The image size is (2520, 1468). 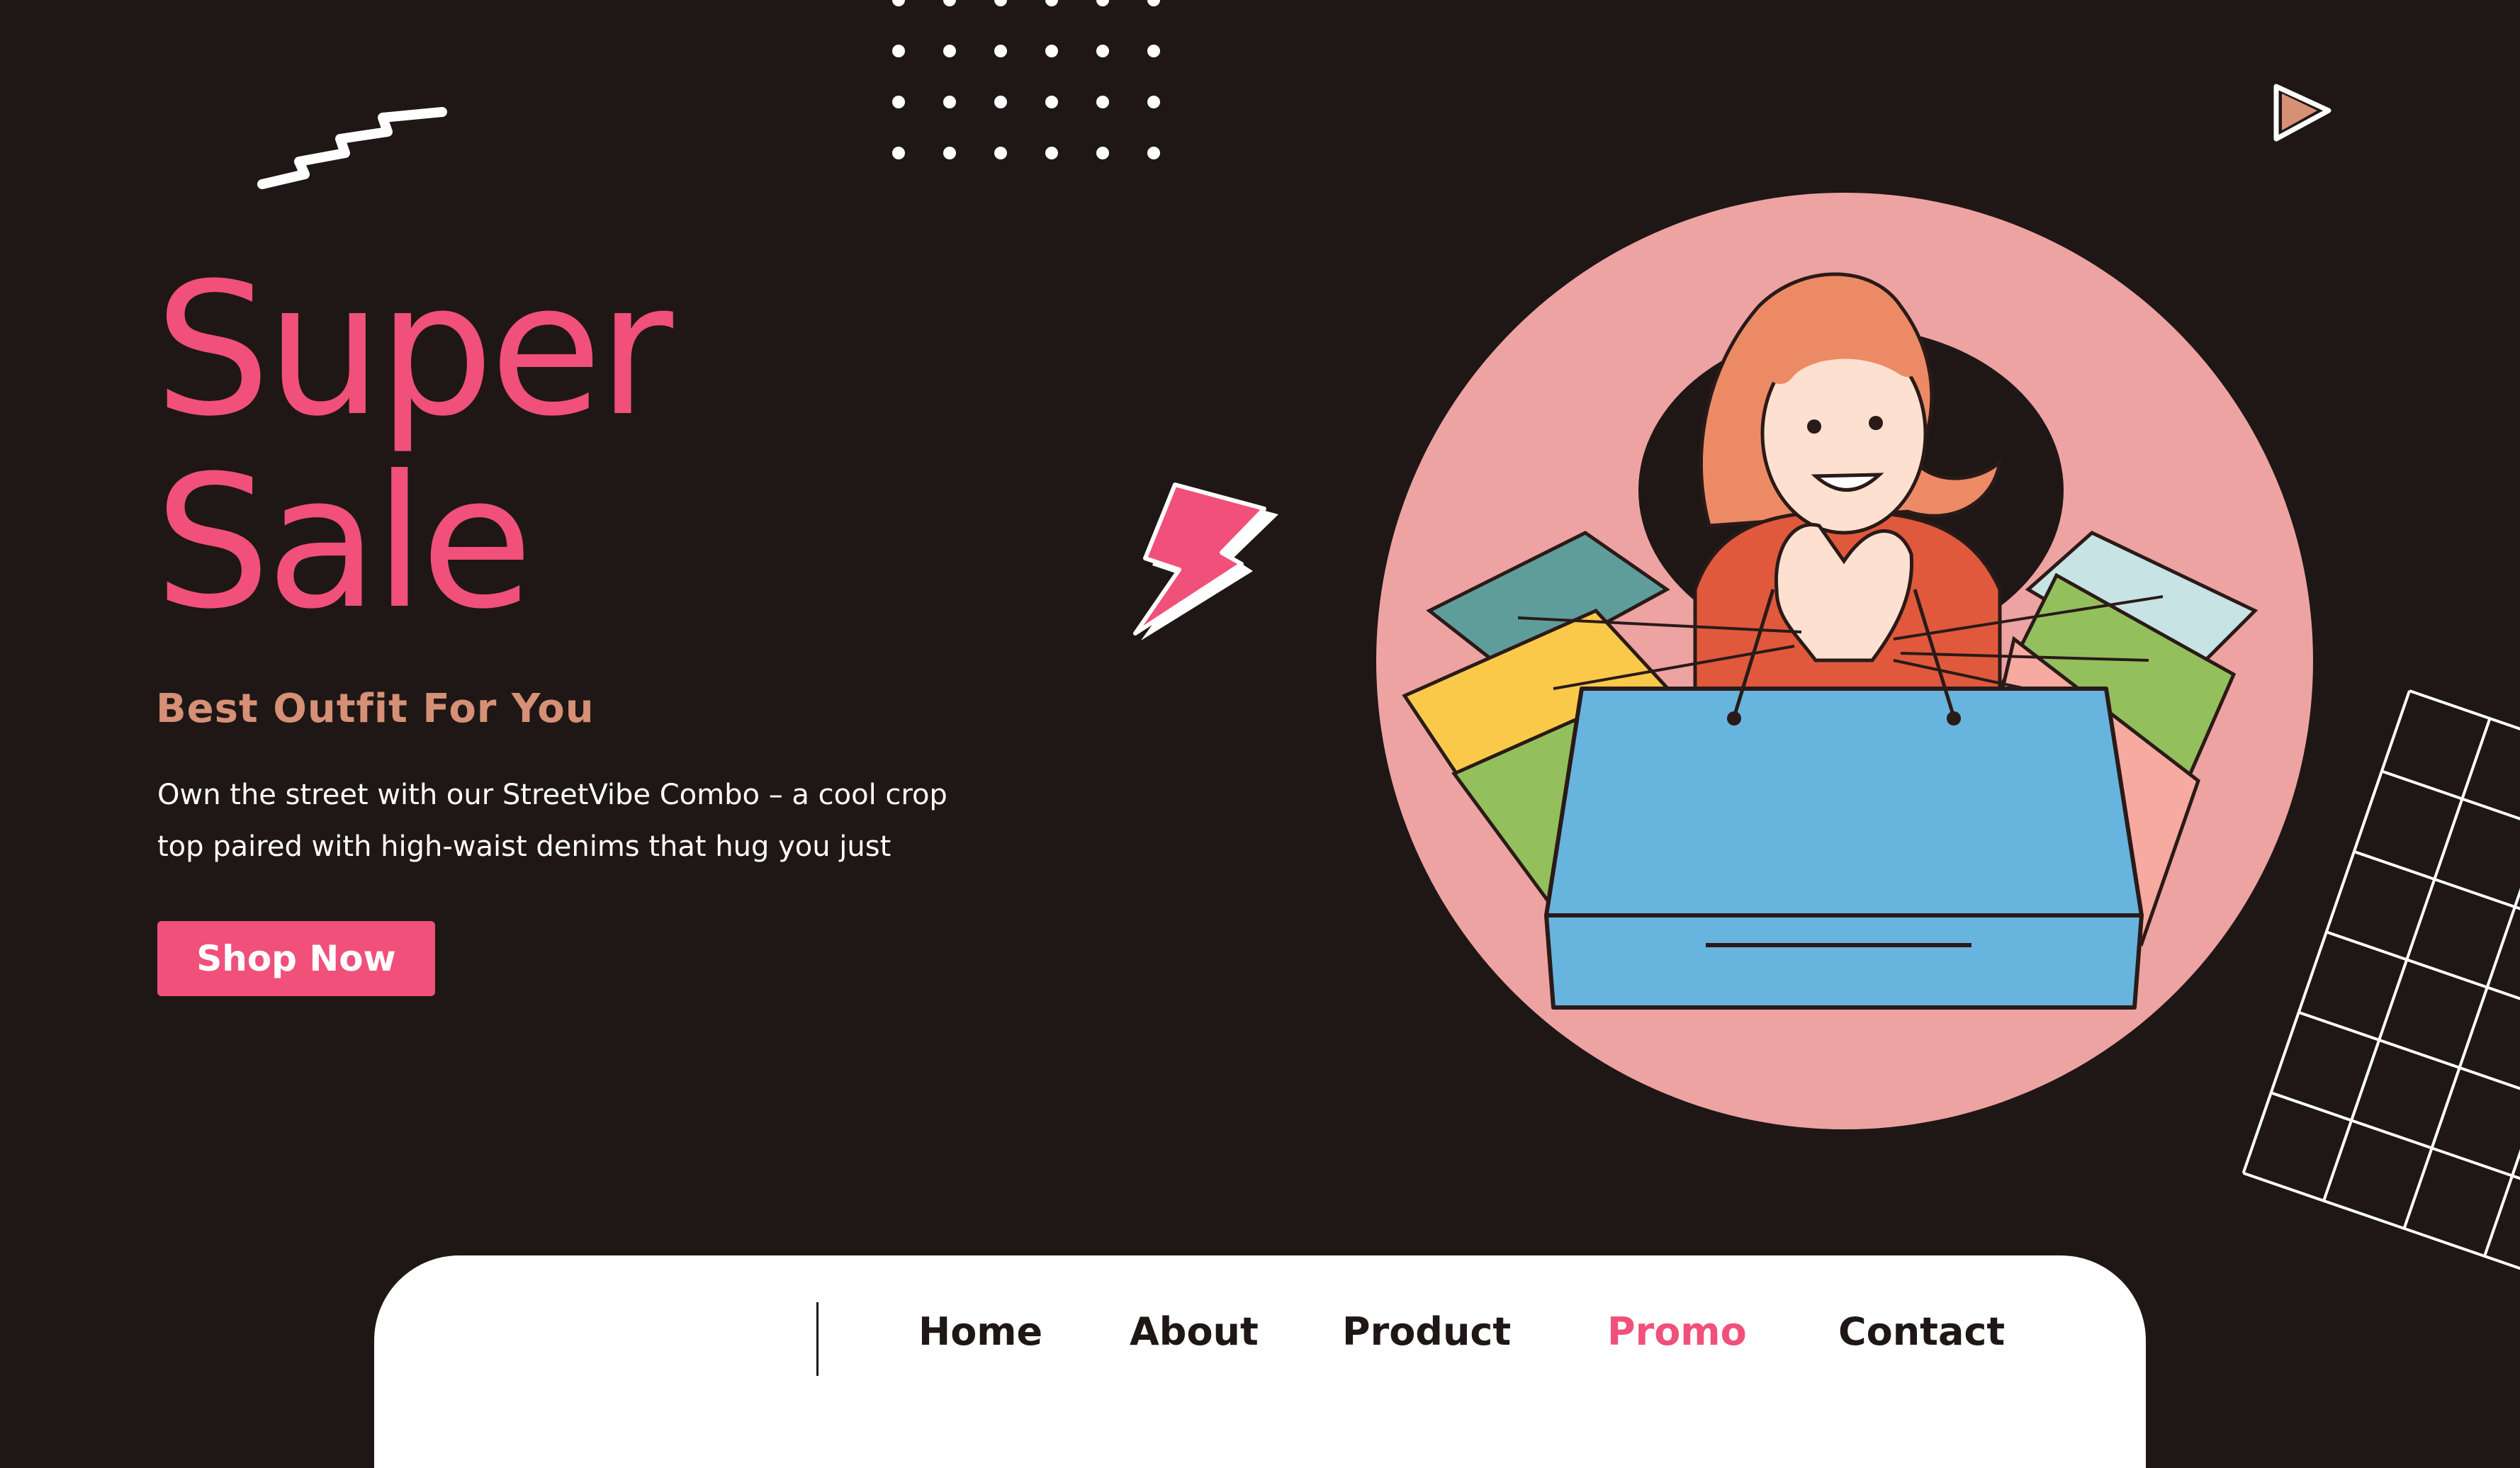 What do you see at coordinates (352, 148) in the screenshot?
I see `zigzag-icon` at bounding box center [352, 148].